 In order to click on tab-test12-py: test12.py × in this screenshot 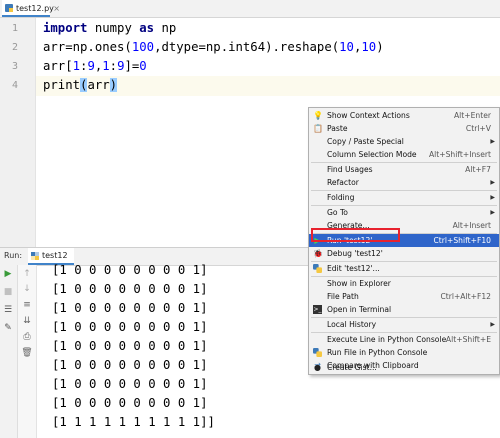, I will do `click(31, 8)`.